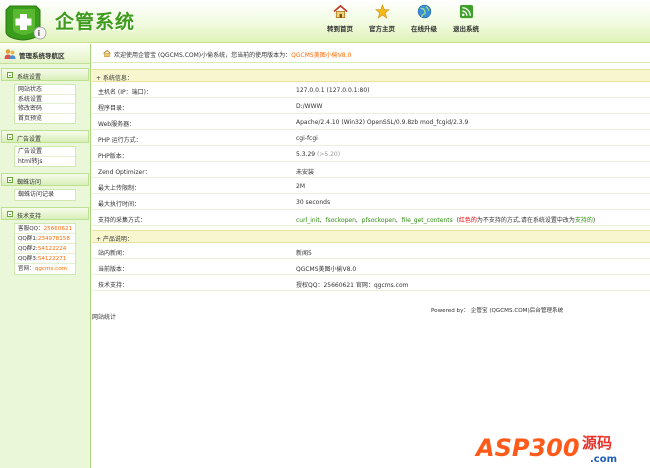 This screenshot has width=650, height=468. Describe the element at coordinates (29, 139) in the screenshot. I see `group-title-label: 广告设置` at that location.